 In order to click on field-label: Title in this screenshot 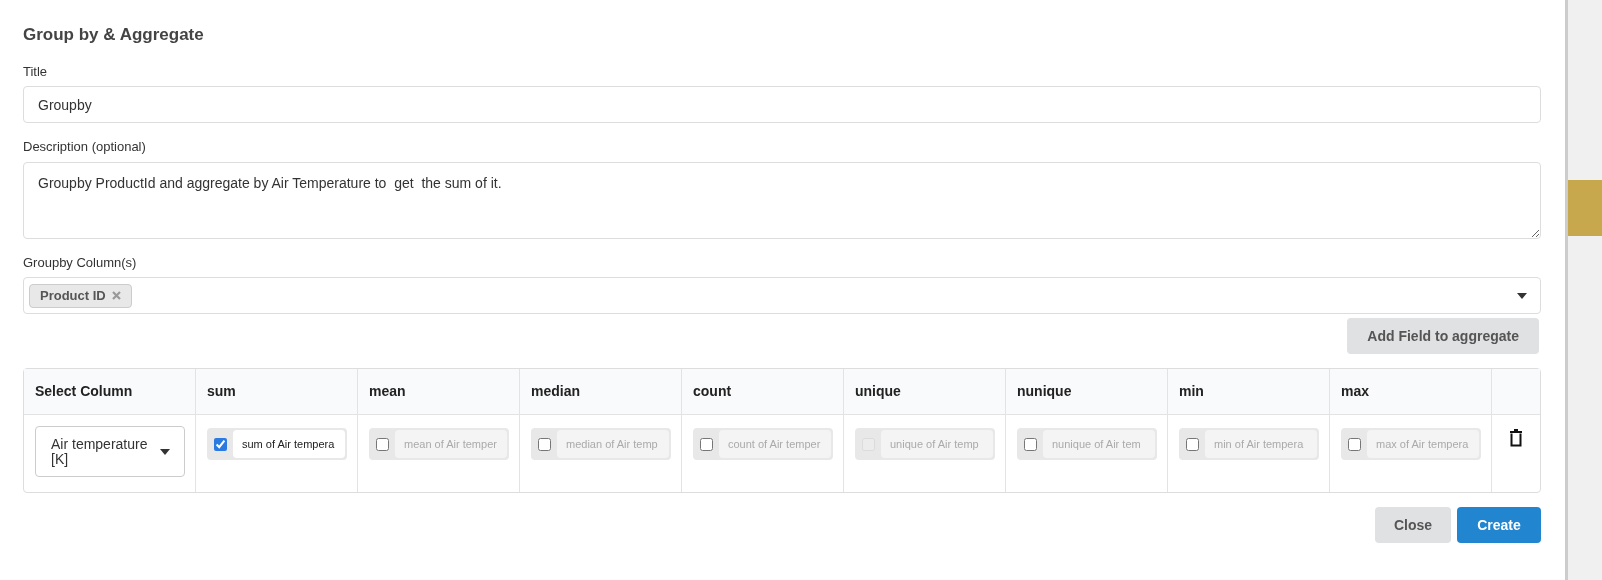, I will do `click(35, 71)`.